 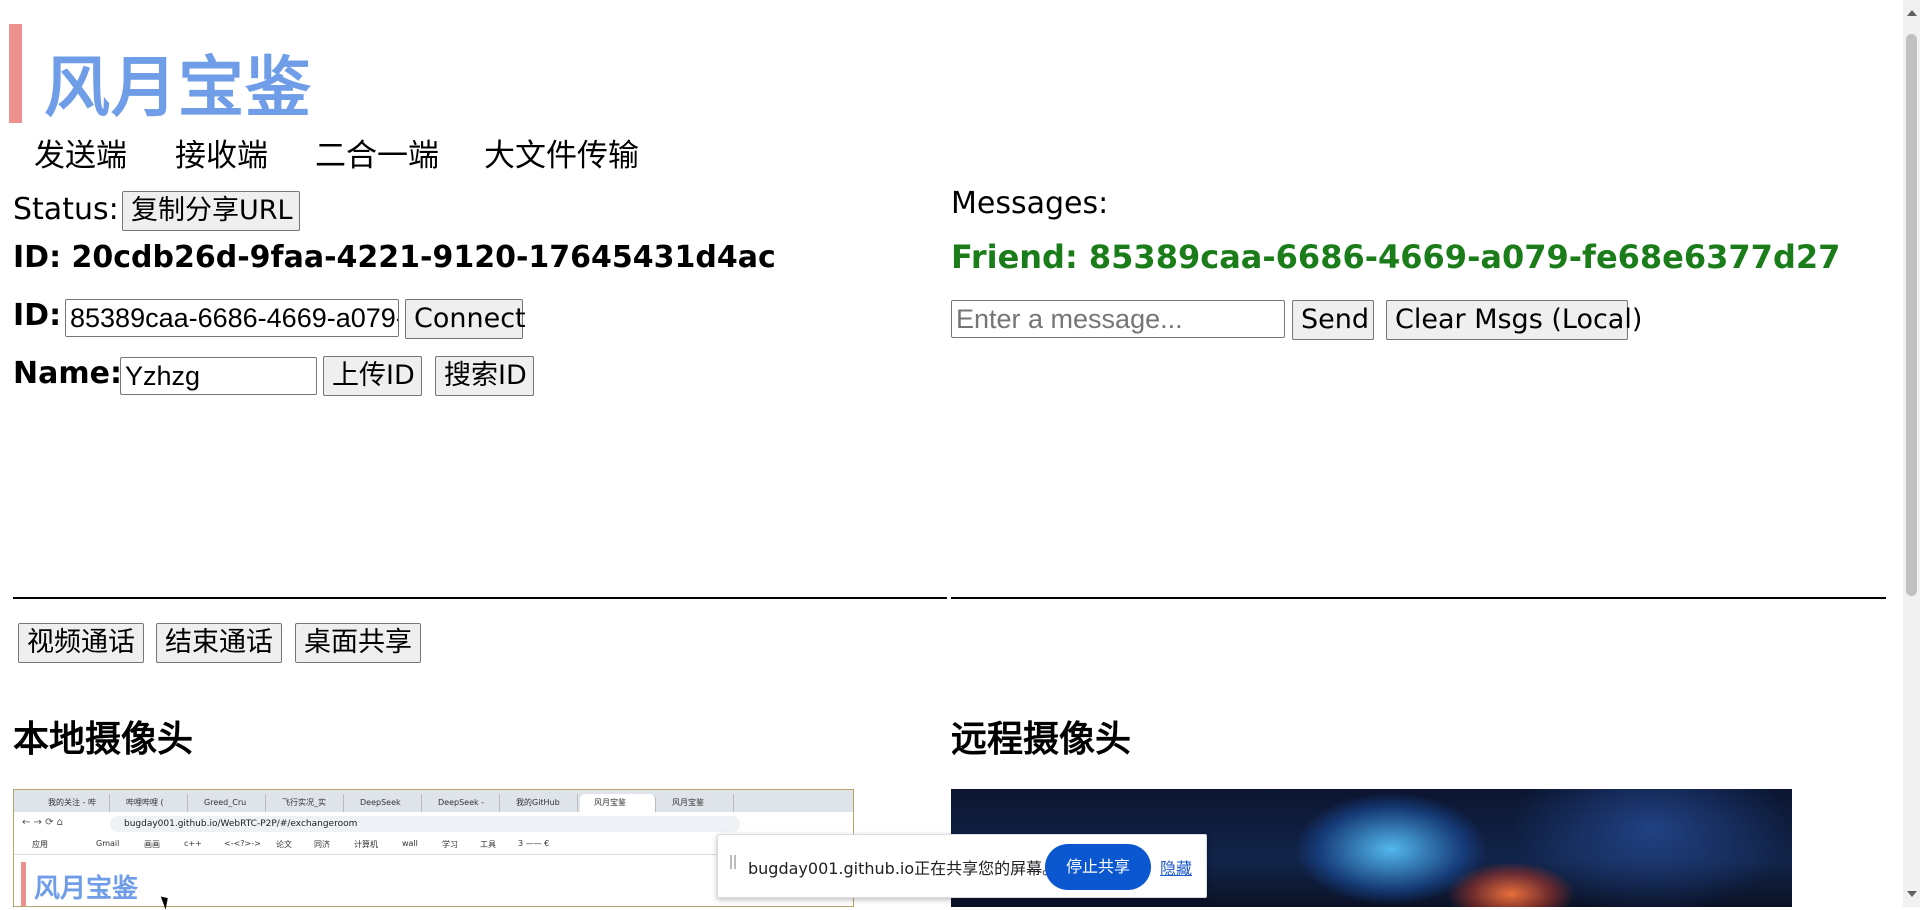 I want to click on preview-tab: DeepSeek -, so click(x=462, y=803).